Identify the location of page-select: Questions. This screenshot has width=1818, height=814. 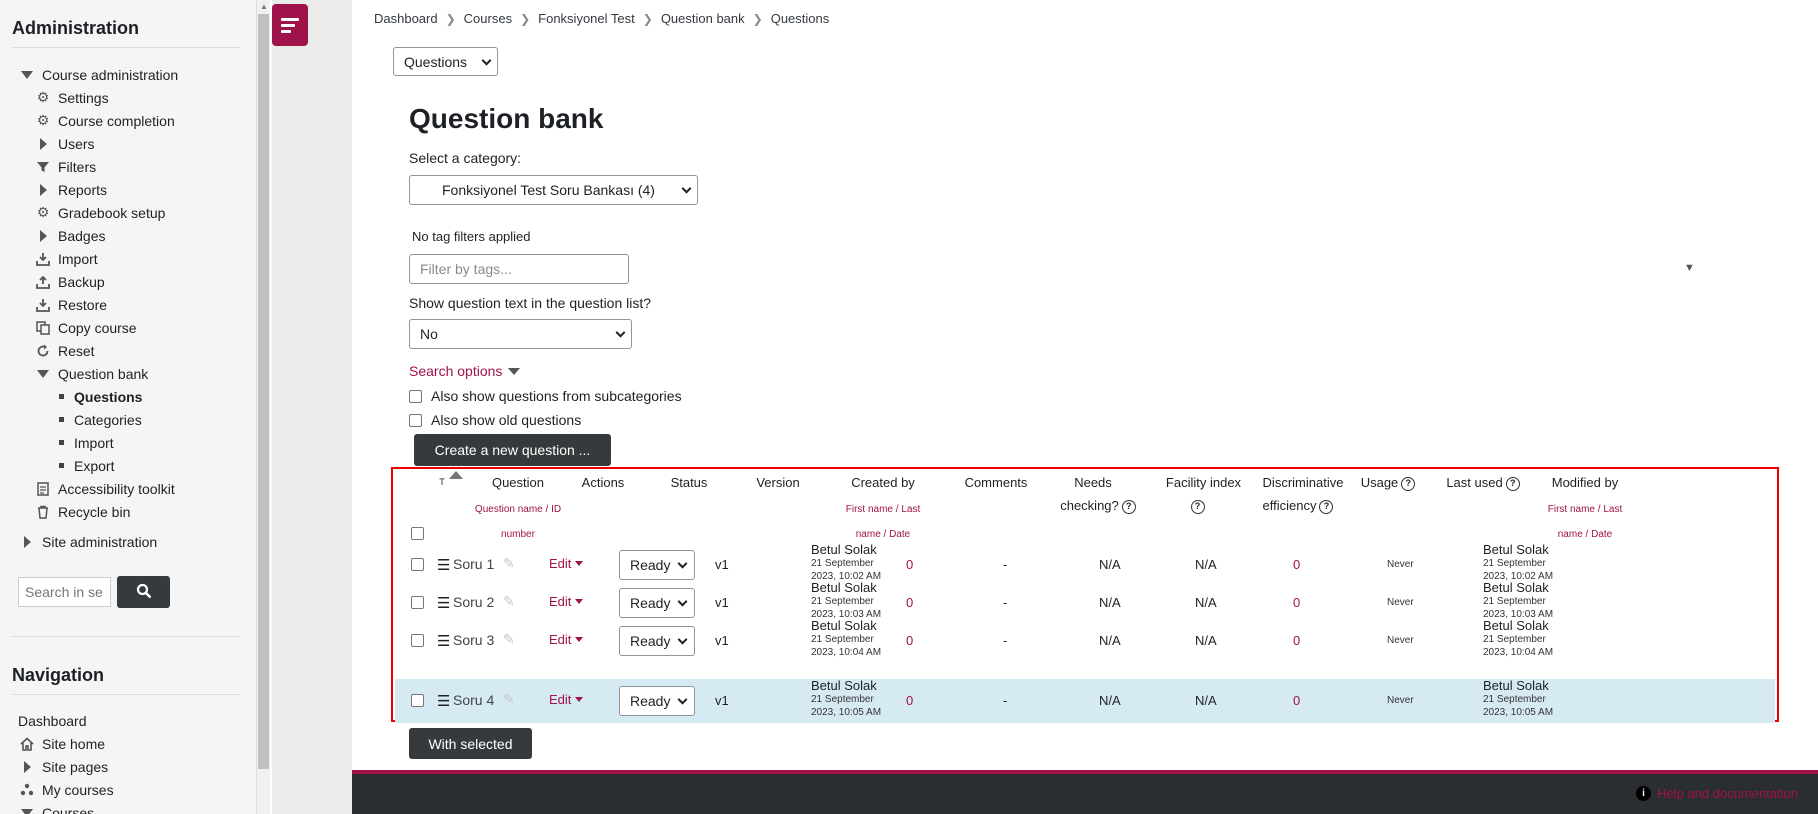
(445, 61).